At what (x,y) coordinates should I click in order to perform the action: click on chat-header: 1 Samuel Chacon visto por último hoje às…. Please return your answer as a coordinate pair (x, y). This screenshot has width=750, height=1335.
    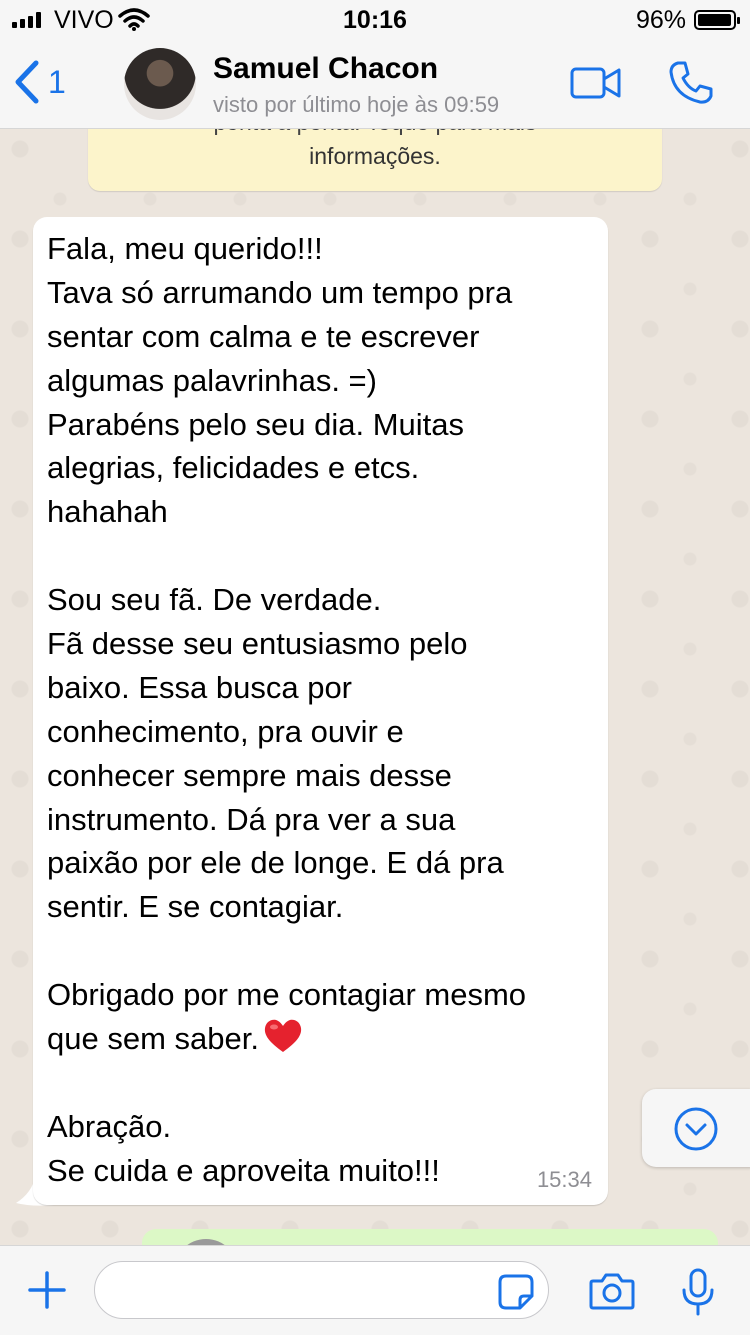
    Looking at the image, I should click on (375, 84).